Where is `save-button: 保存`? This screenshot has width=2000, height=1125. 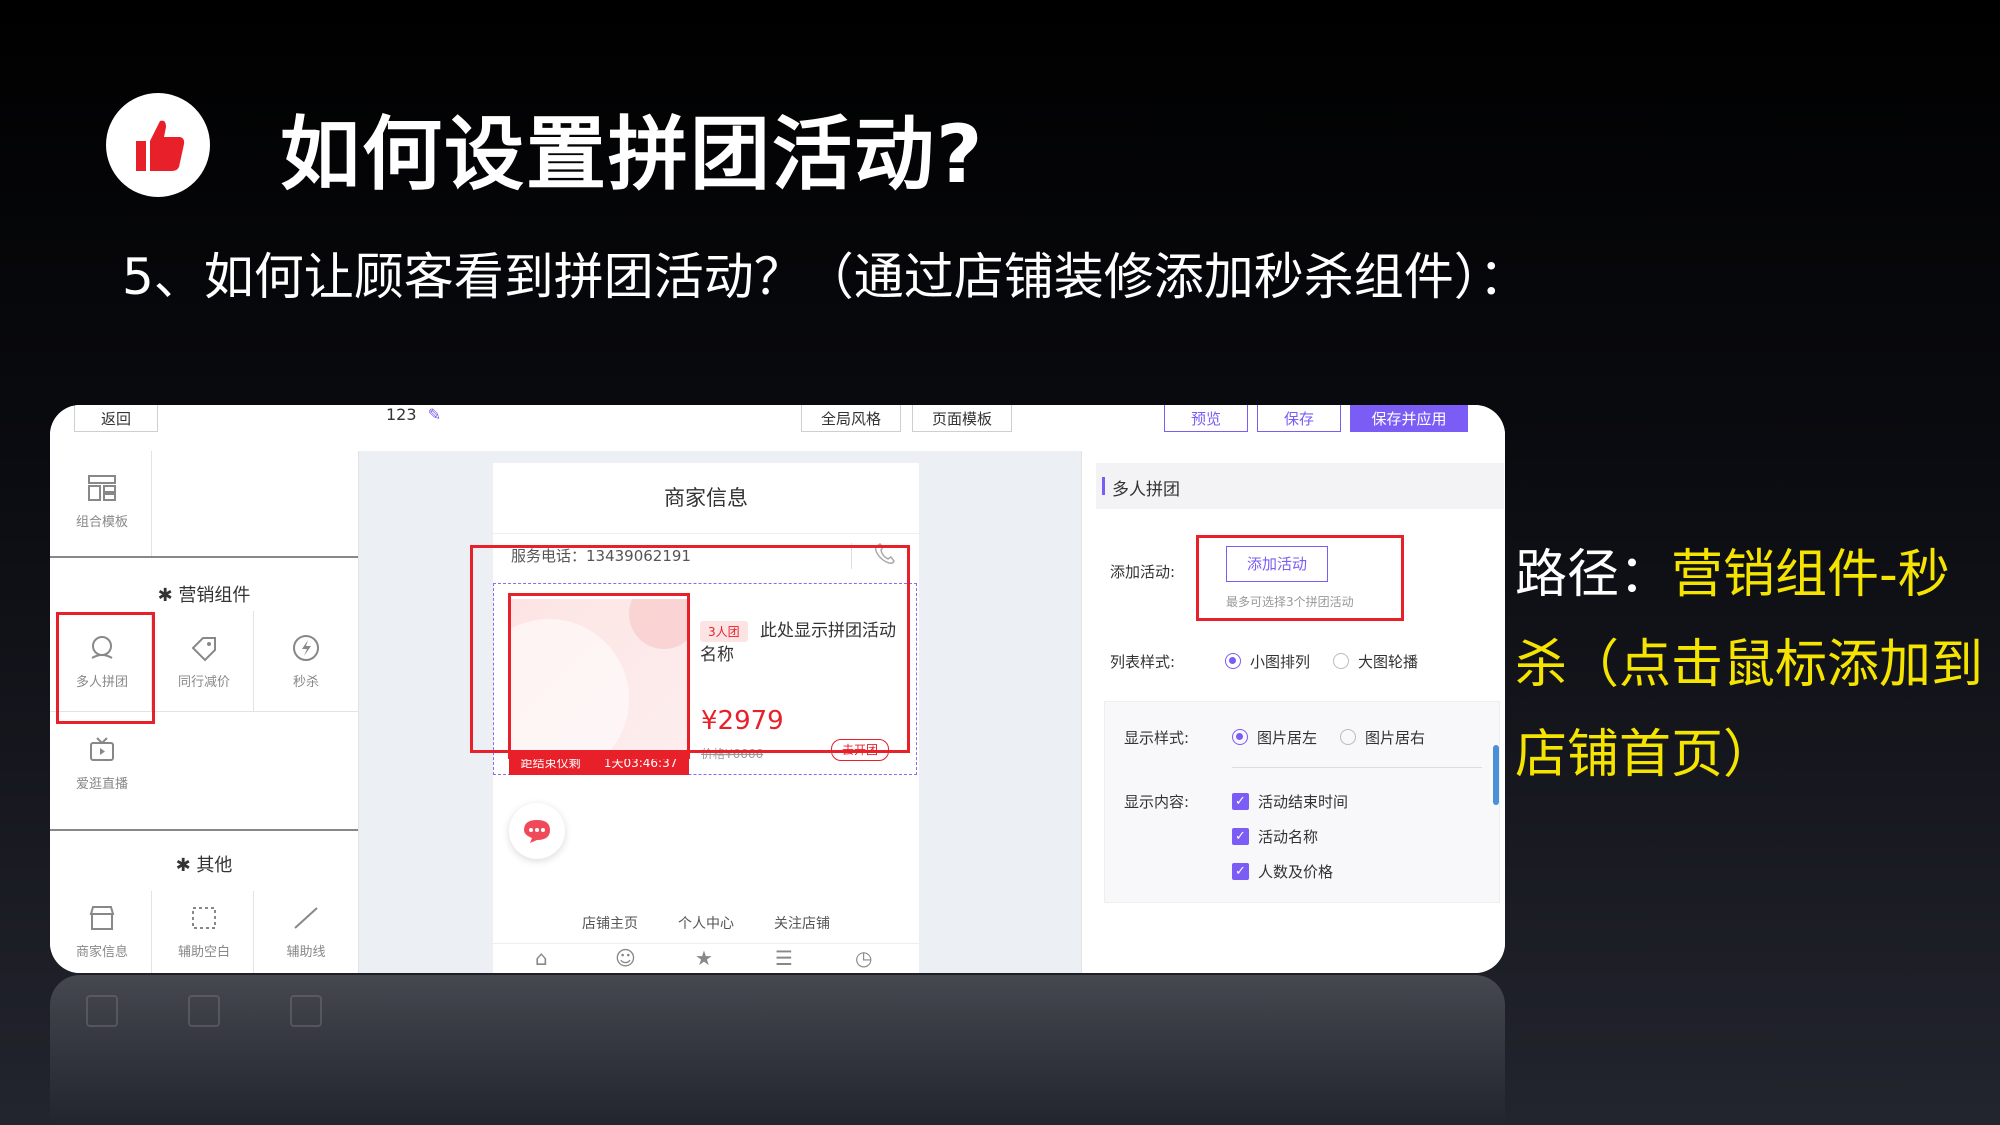
save-button: 保存 is located at coordinates (1299, 418).